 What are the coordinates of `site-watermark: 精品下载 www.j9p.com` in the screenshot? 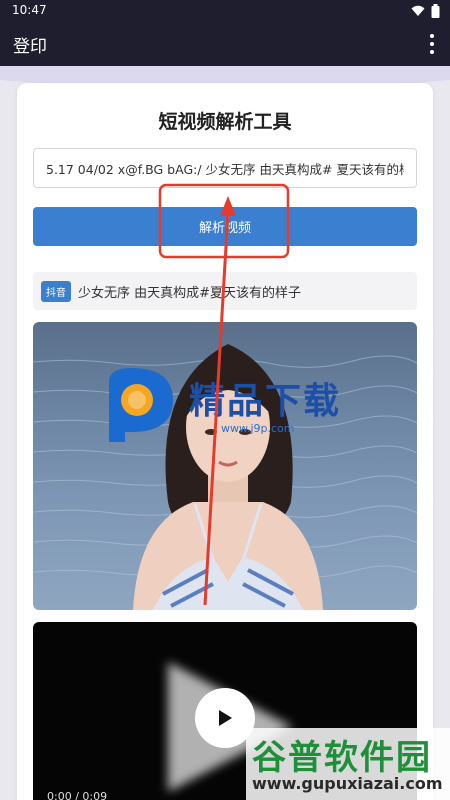 It's located at (231, 404).